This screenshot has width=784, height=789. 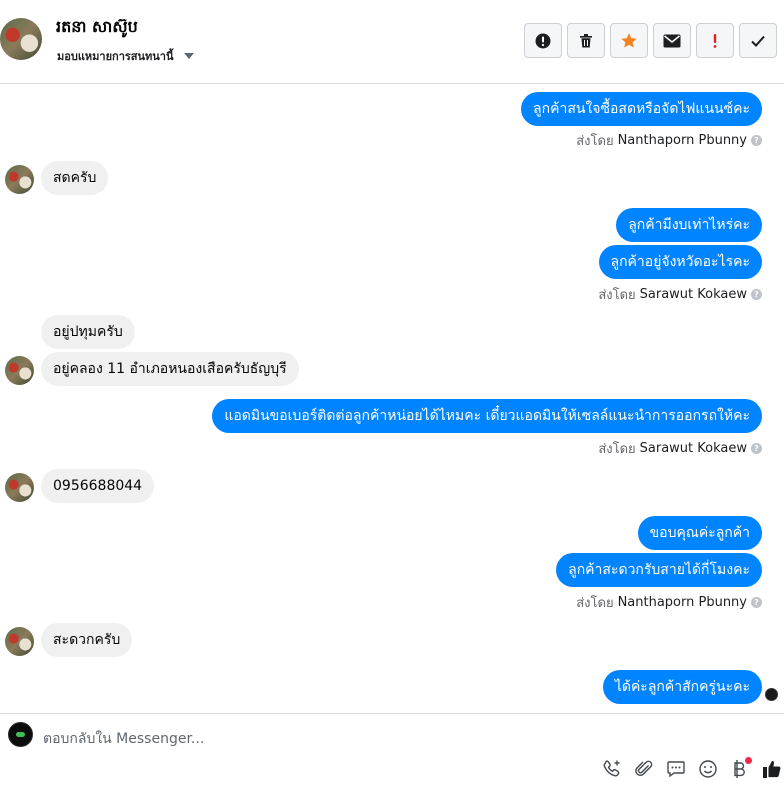 I want to click on conversation-header: រតនា សាស៊ូប มอบแหมายการสนทนานี้, so click(x=392, y=42).